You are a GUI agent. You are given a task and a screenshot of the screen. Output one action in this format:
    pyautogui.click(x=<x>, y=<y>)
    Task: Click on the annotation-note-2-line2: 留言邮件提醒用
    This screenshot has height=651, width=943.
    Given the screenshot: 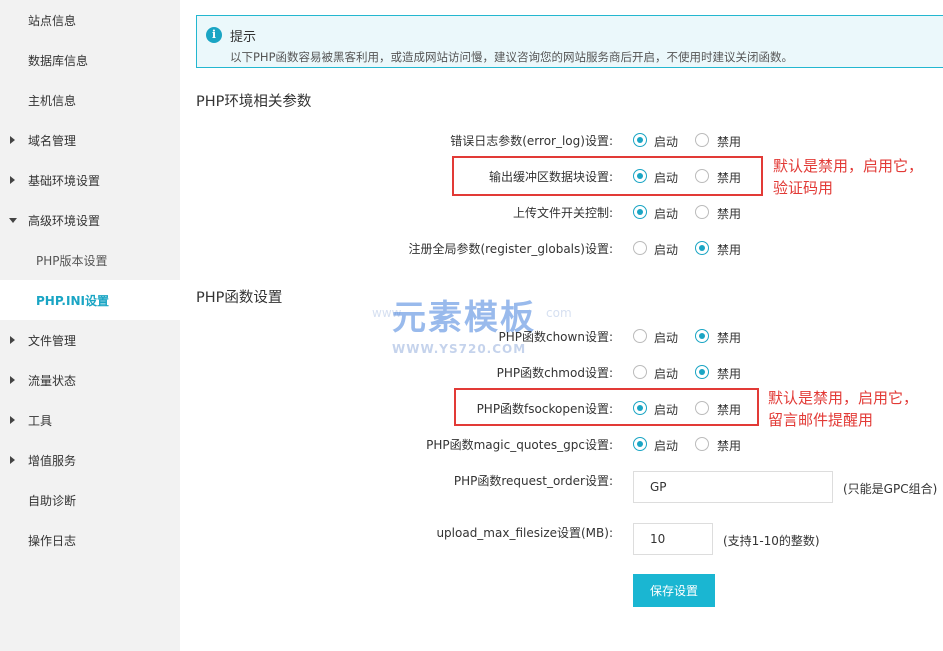 What is the action you would take?
    pyautogui.click(x=821, y=420)
    